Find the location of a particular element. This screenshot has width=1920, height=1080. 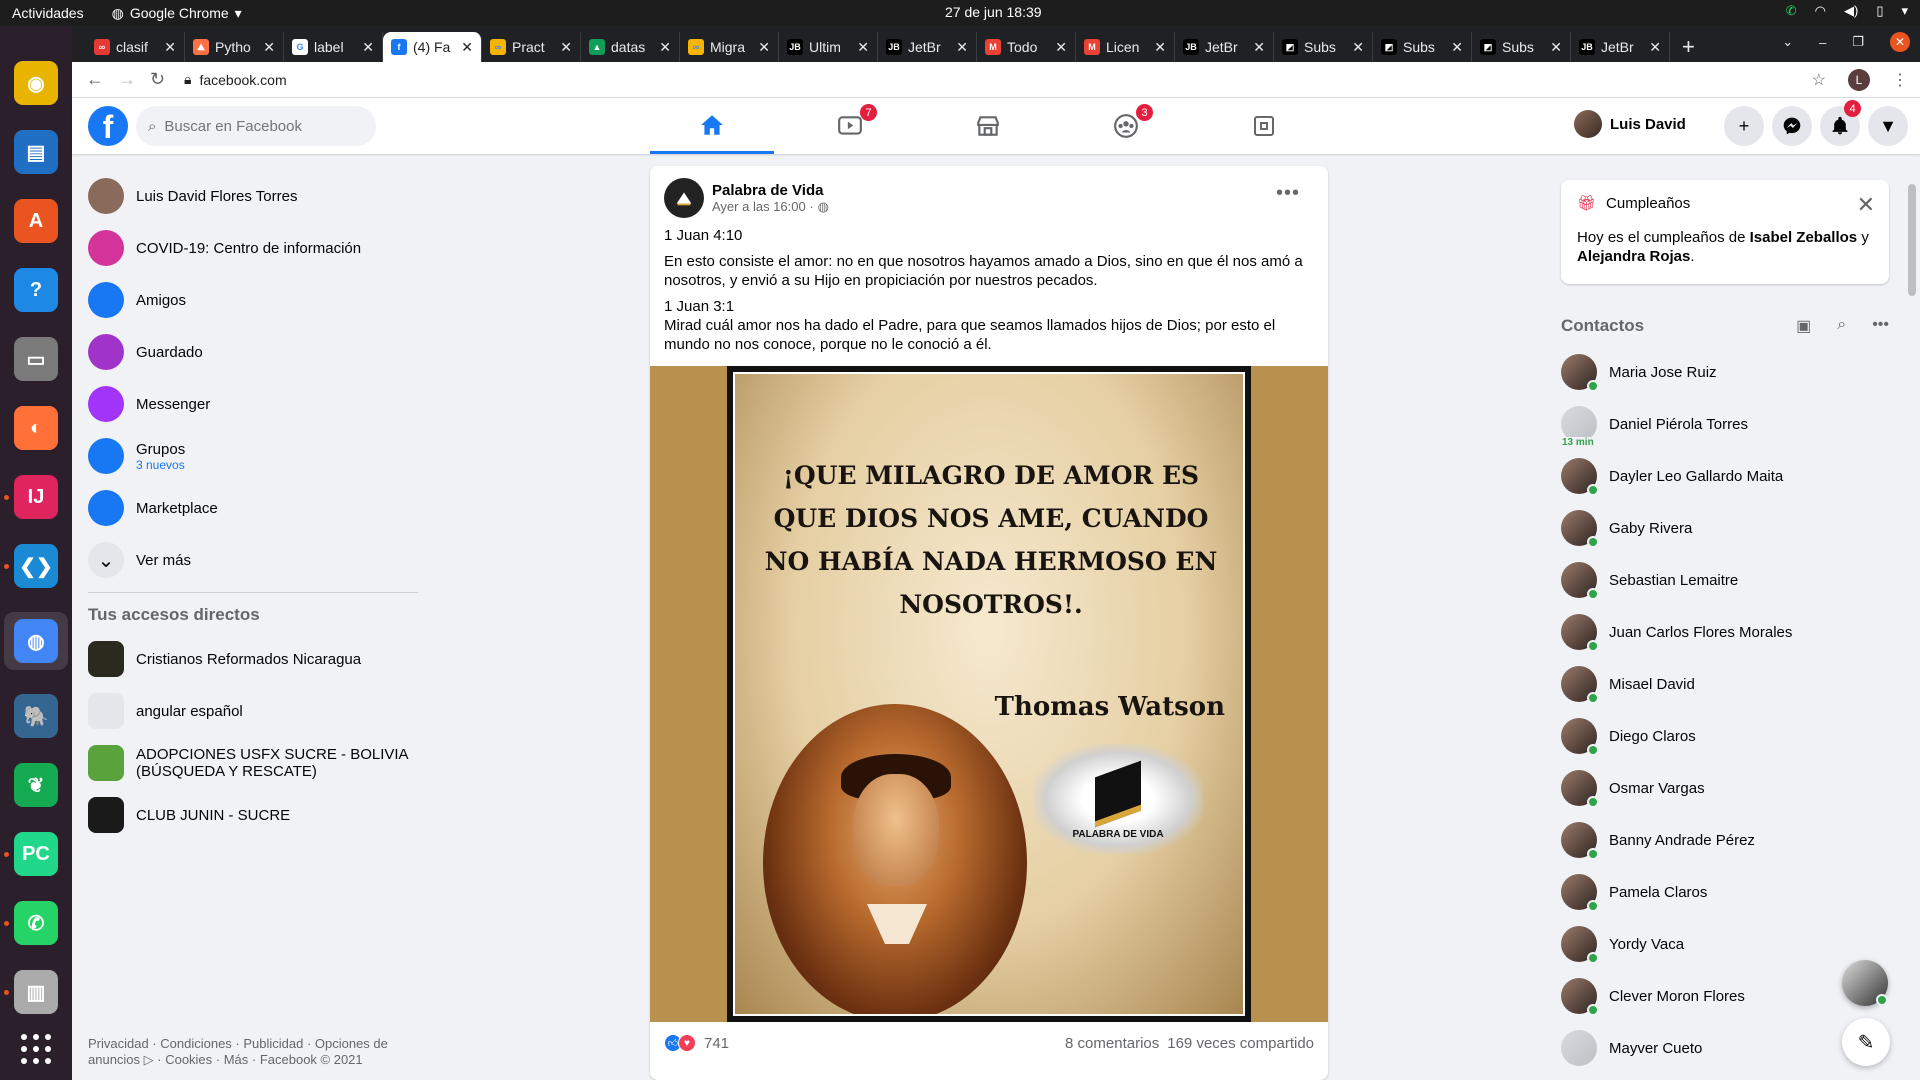

tab-groups: 3 is located at coordinates (1126, 126).